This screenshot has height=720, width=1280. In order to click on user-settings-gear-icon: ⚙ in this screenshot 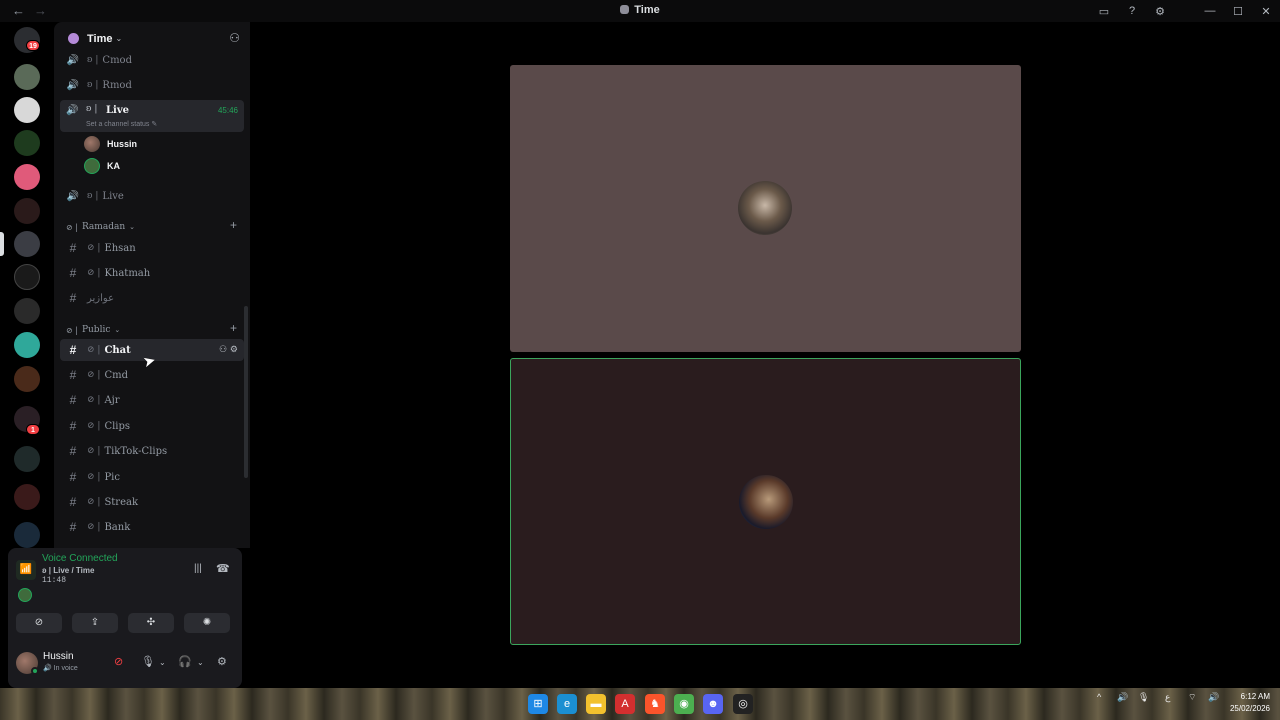, I will do `click(222, 661)`.